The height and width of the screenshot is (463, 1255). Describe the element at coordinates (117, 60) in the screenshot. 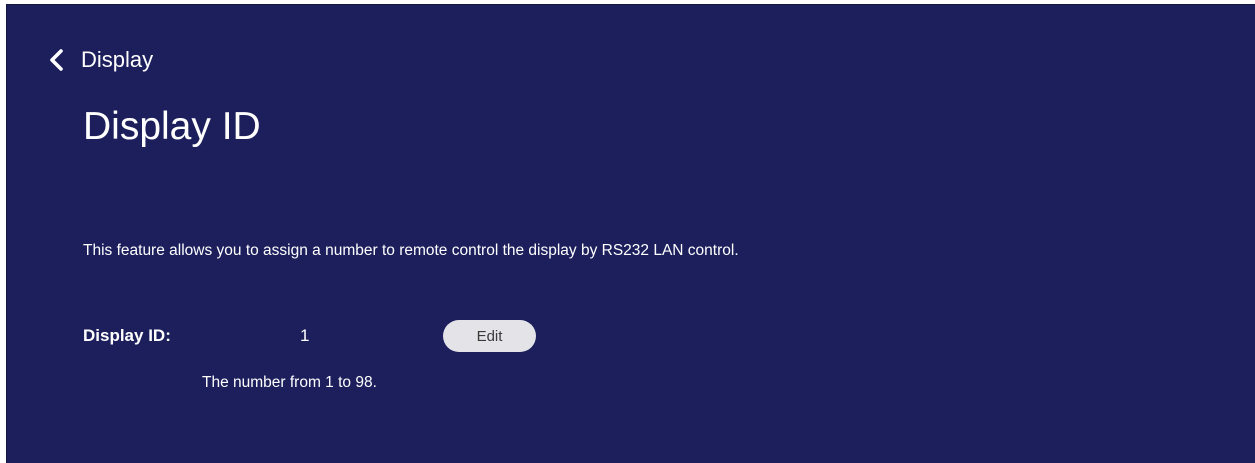

I see `back-label: Display` at that location.